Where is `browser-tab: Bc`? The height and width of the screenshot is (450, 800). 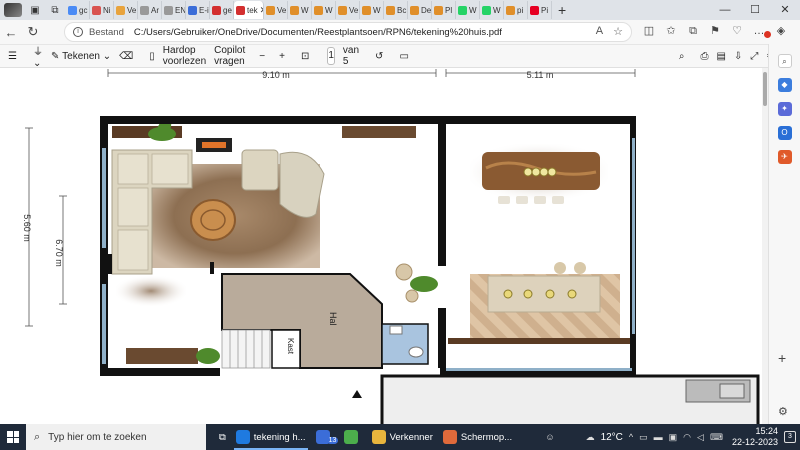
browser-tab: Bc is located at coordinates (396, 10).